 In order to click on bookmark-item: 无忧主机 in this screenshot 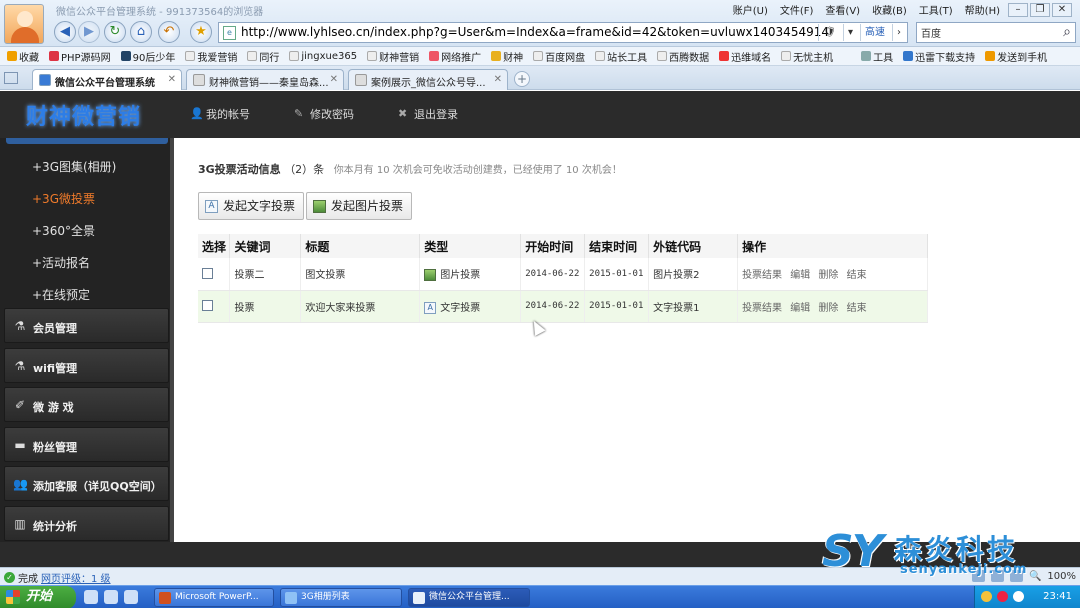, I will do `click(807, 56)`.